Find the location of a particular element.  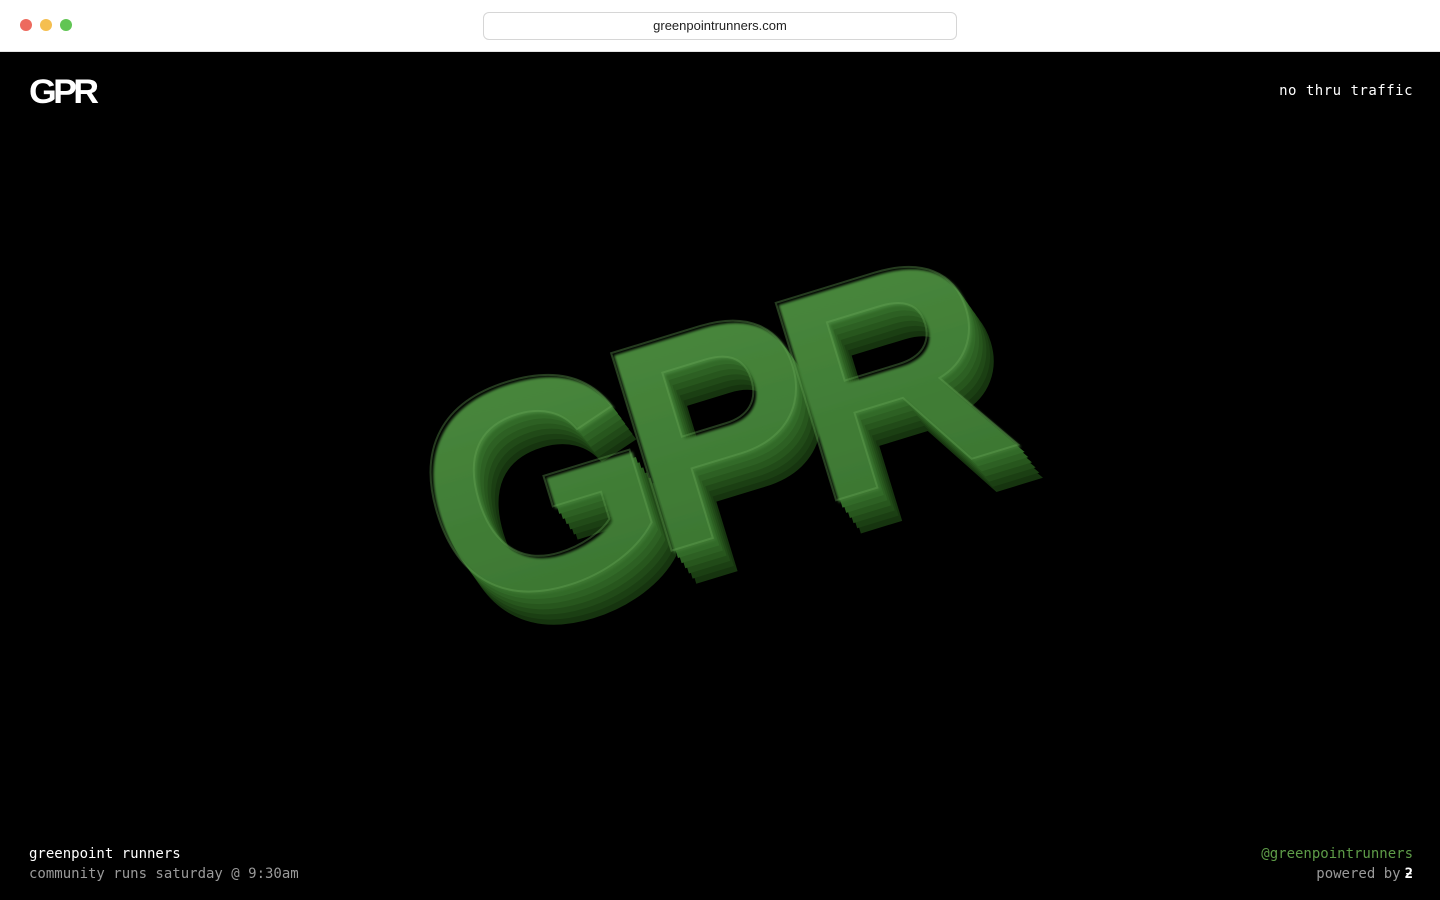

powered-by: powered by ƻ is located at coordinates (1337, 874).